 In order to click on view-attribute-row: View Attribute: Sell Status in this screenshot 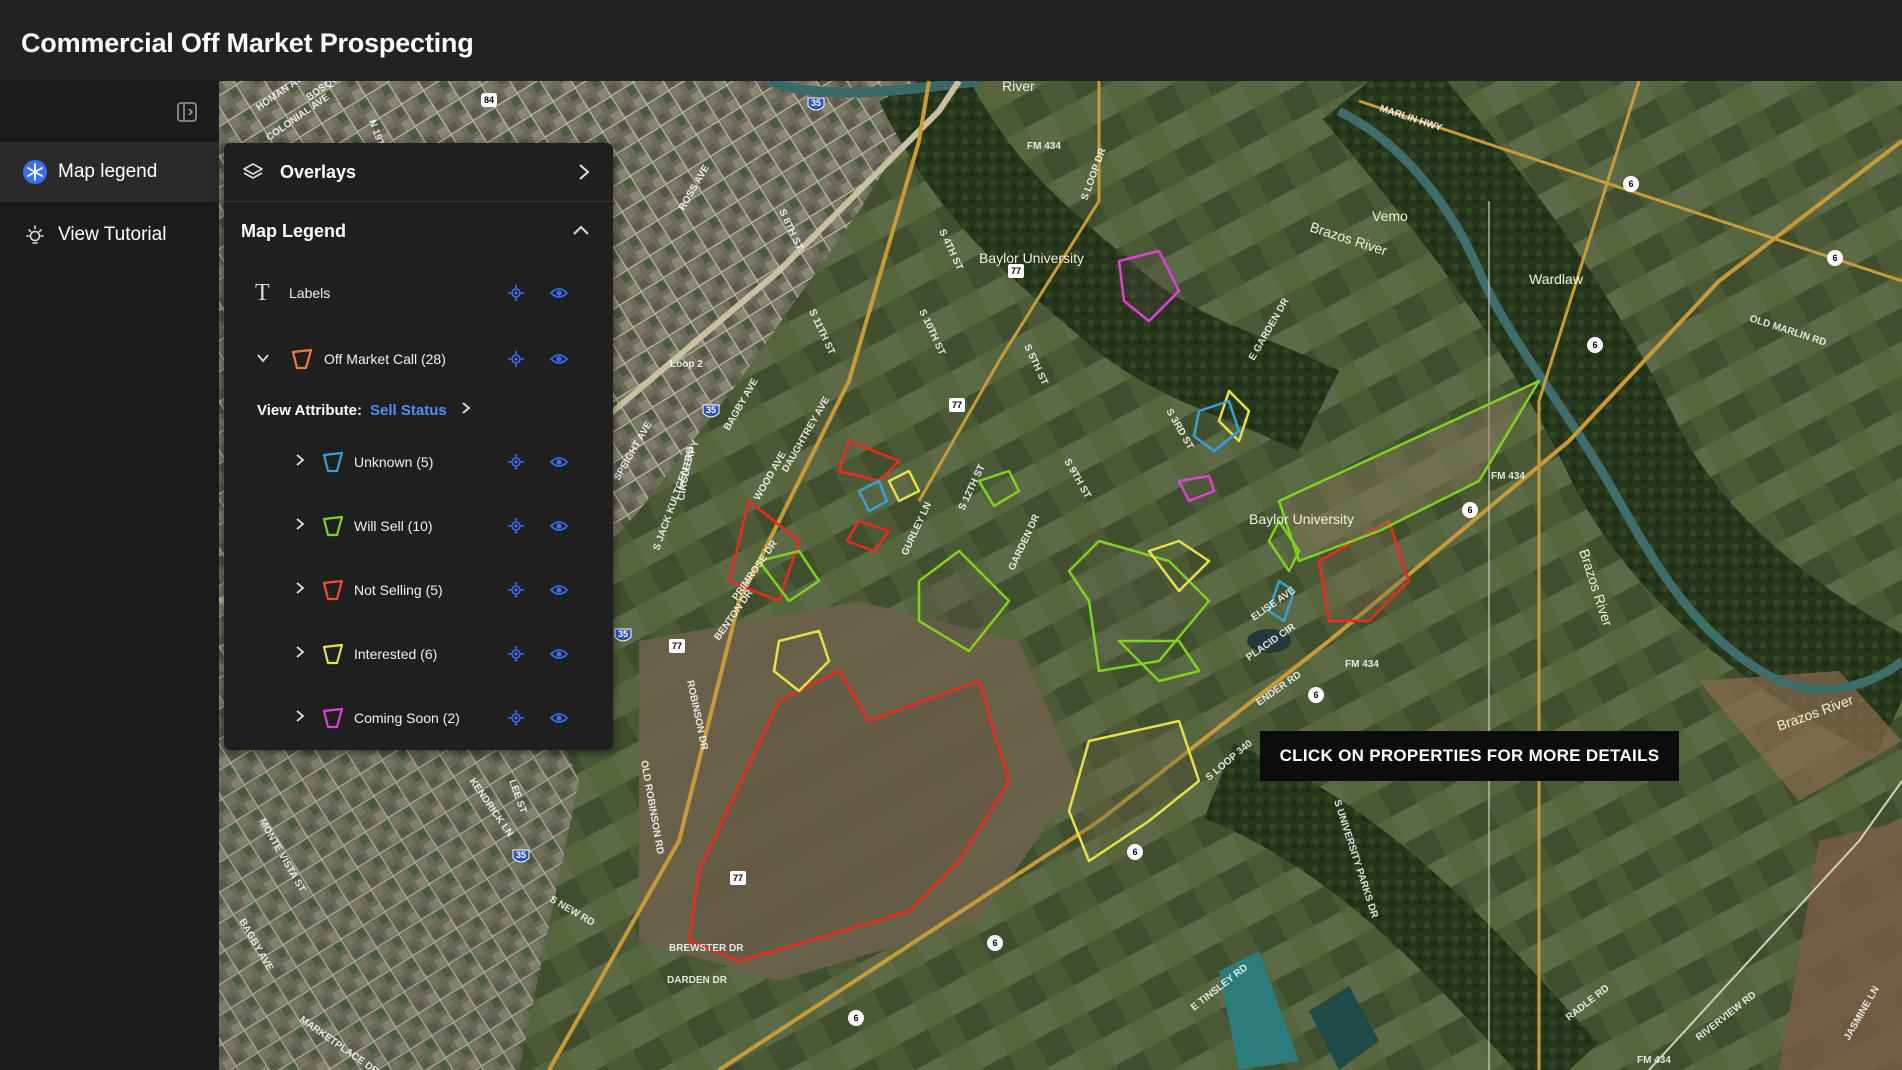, I will do `click(418, 410)`.